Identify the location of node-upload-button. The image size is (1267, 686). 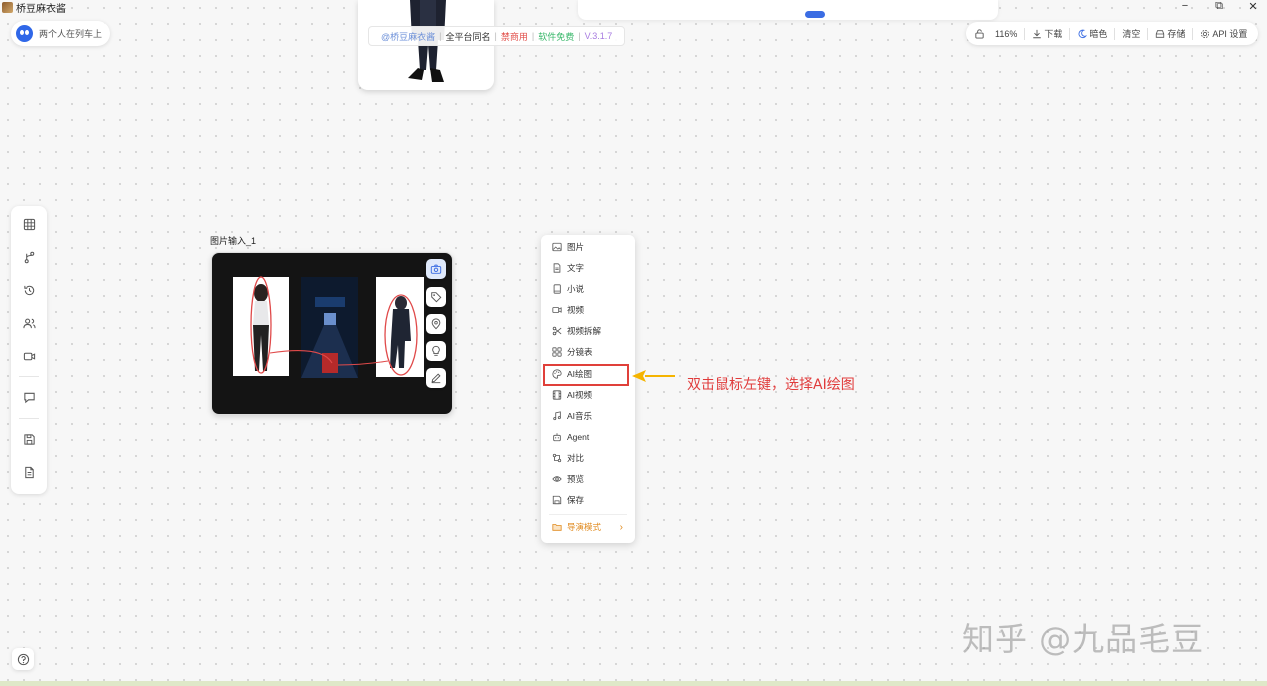
(436, 269).